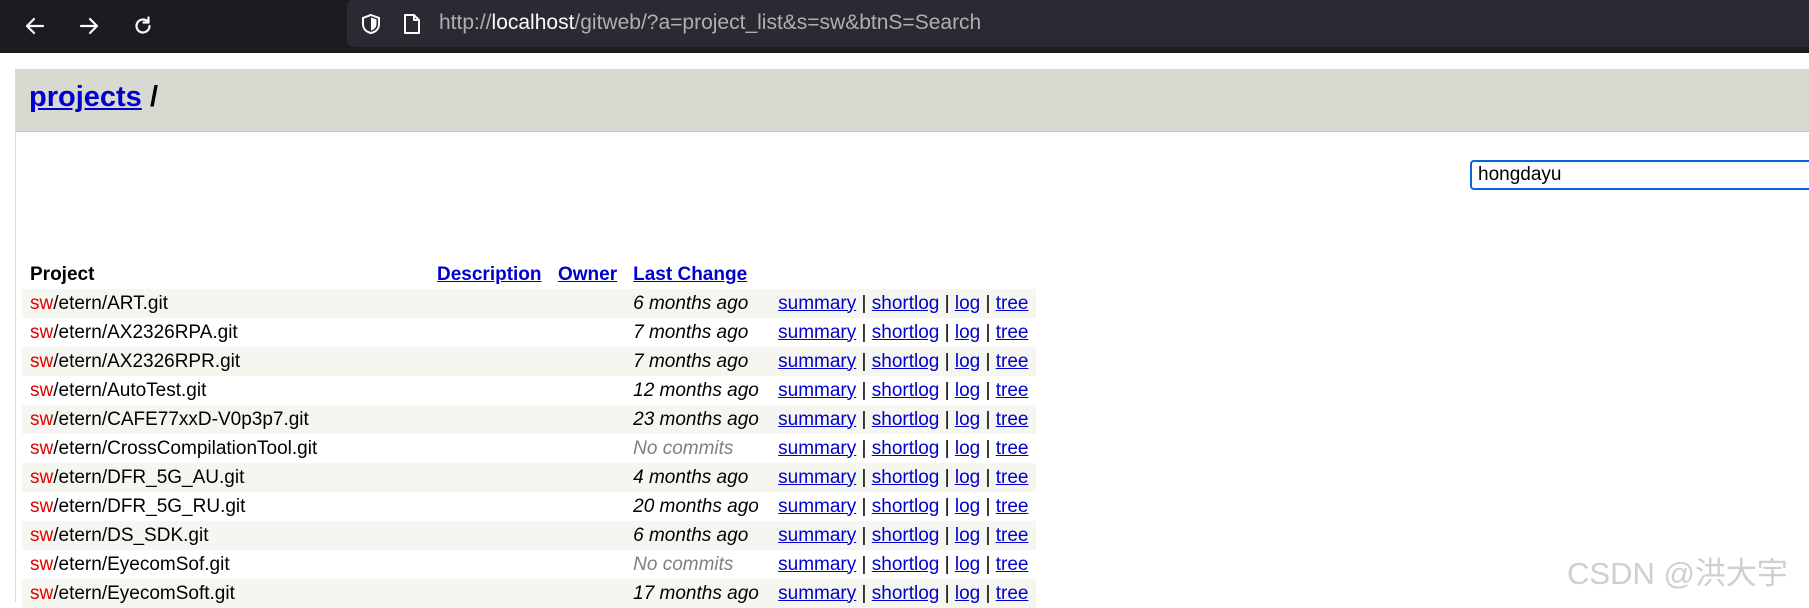  What do you see at coordinates (85, 97) in the screenshot?
I see `projects-link: projects` at bounding box center [85, 97].